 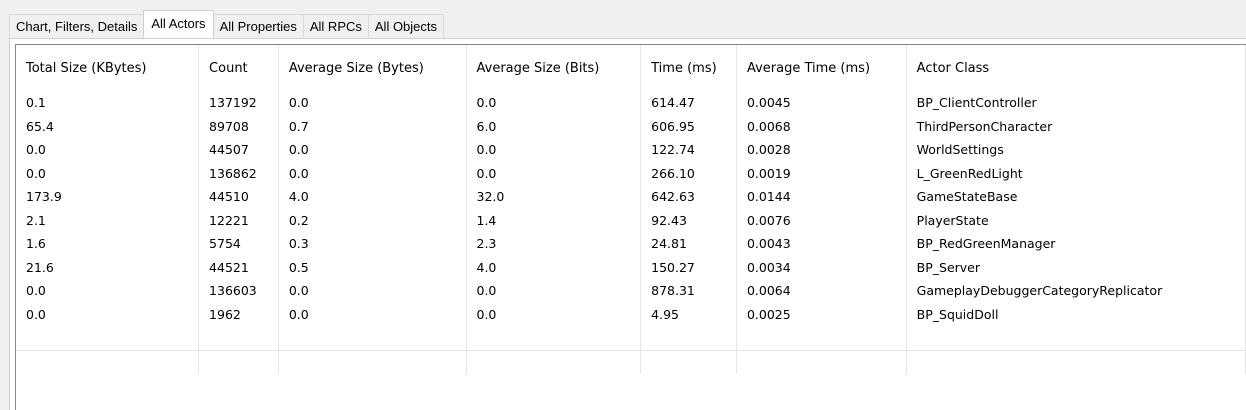 I want to click on cell-count: 136862, so click(x=238, y=173).